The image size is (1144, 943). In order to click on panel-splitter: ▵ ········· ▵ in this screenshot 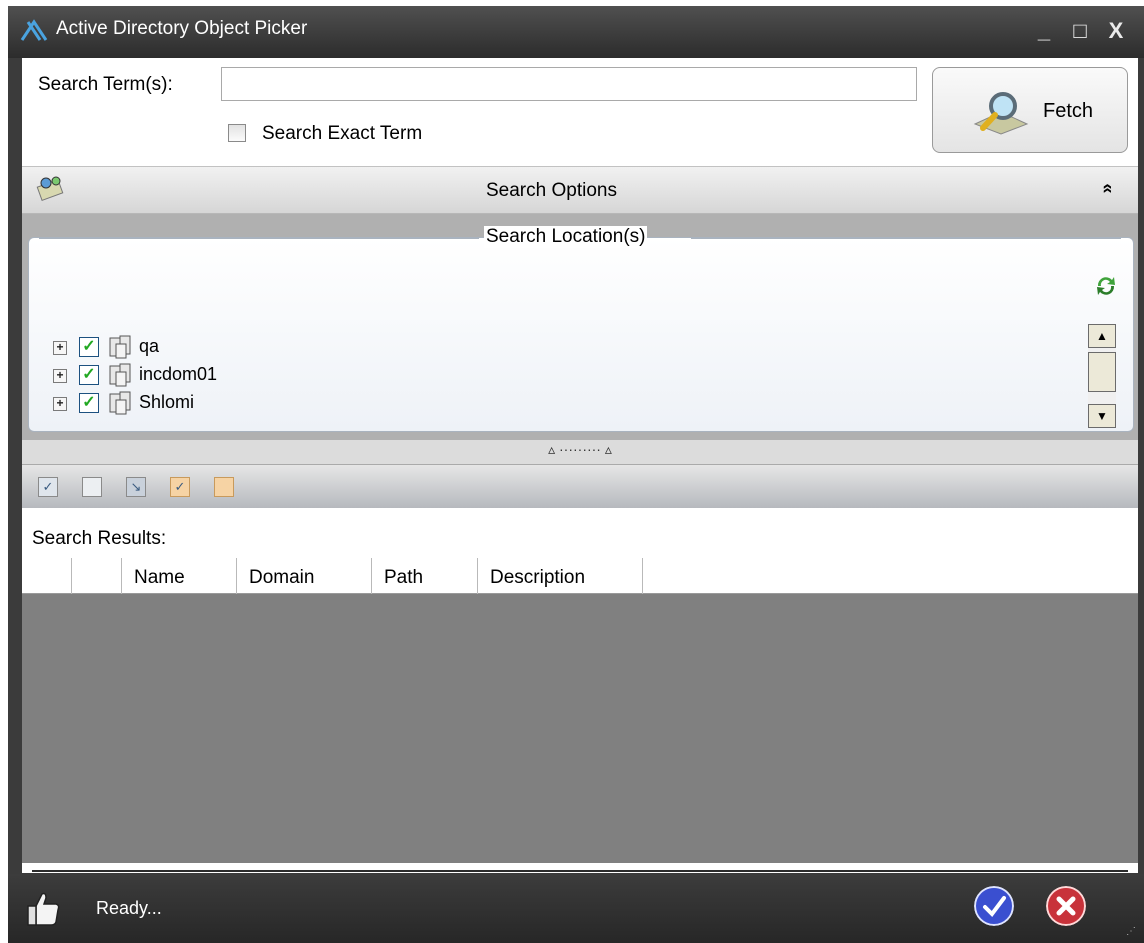, I will do `click(580, 452)`.